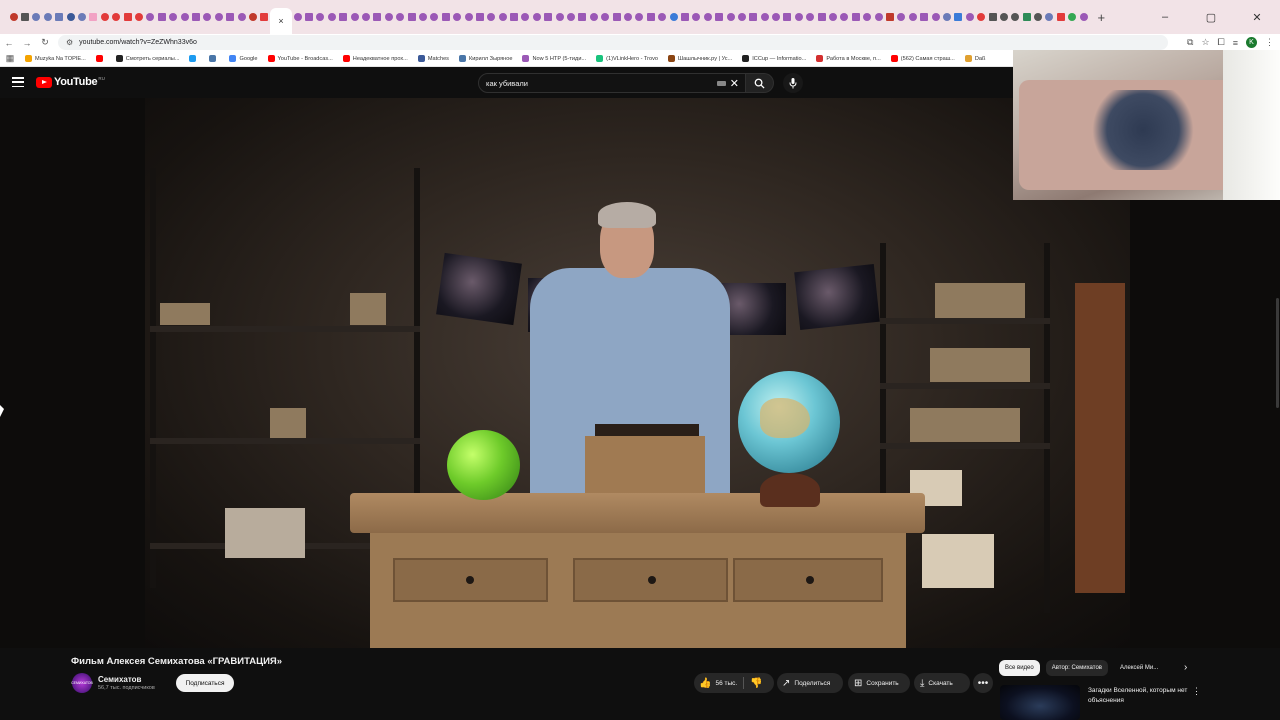  What do you see at coordinates (1190, 42) in the screenshot?
I see `install-app-icon: ⧉` at bounding box center [1190, 42].